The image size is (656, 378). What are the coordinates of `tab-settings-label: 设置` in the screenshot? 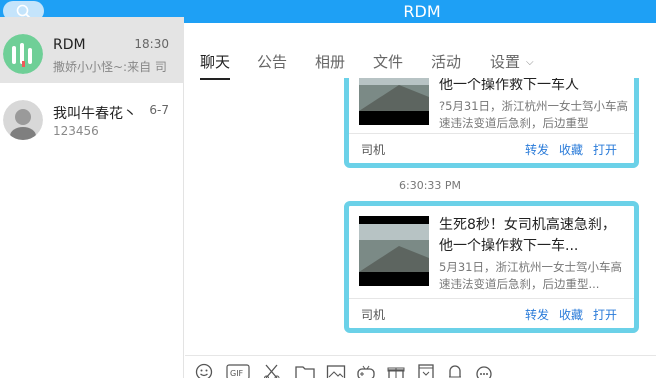 It's located at (505, 62).